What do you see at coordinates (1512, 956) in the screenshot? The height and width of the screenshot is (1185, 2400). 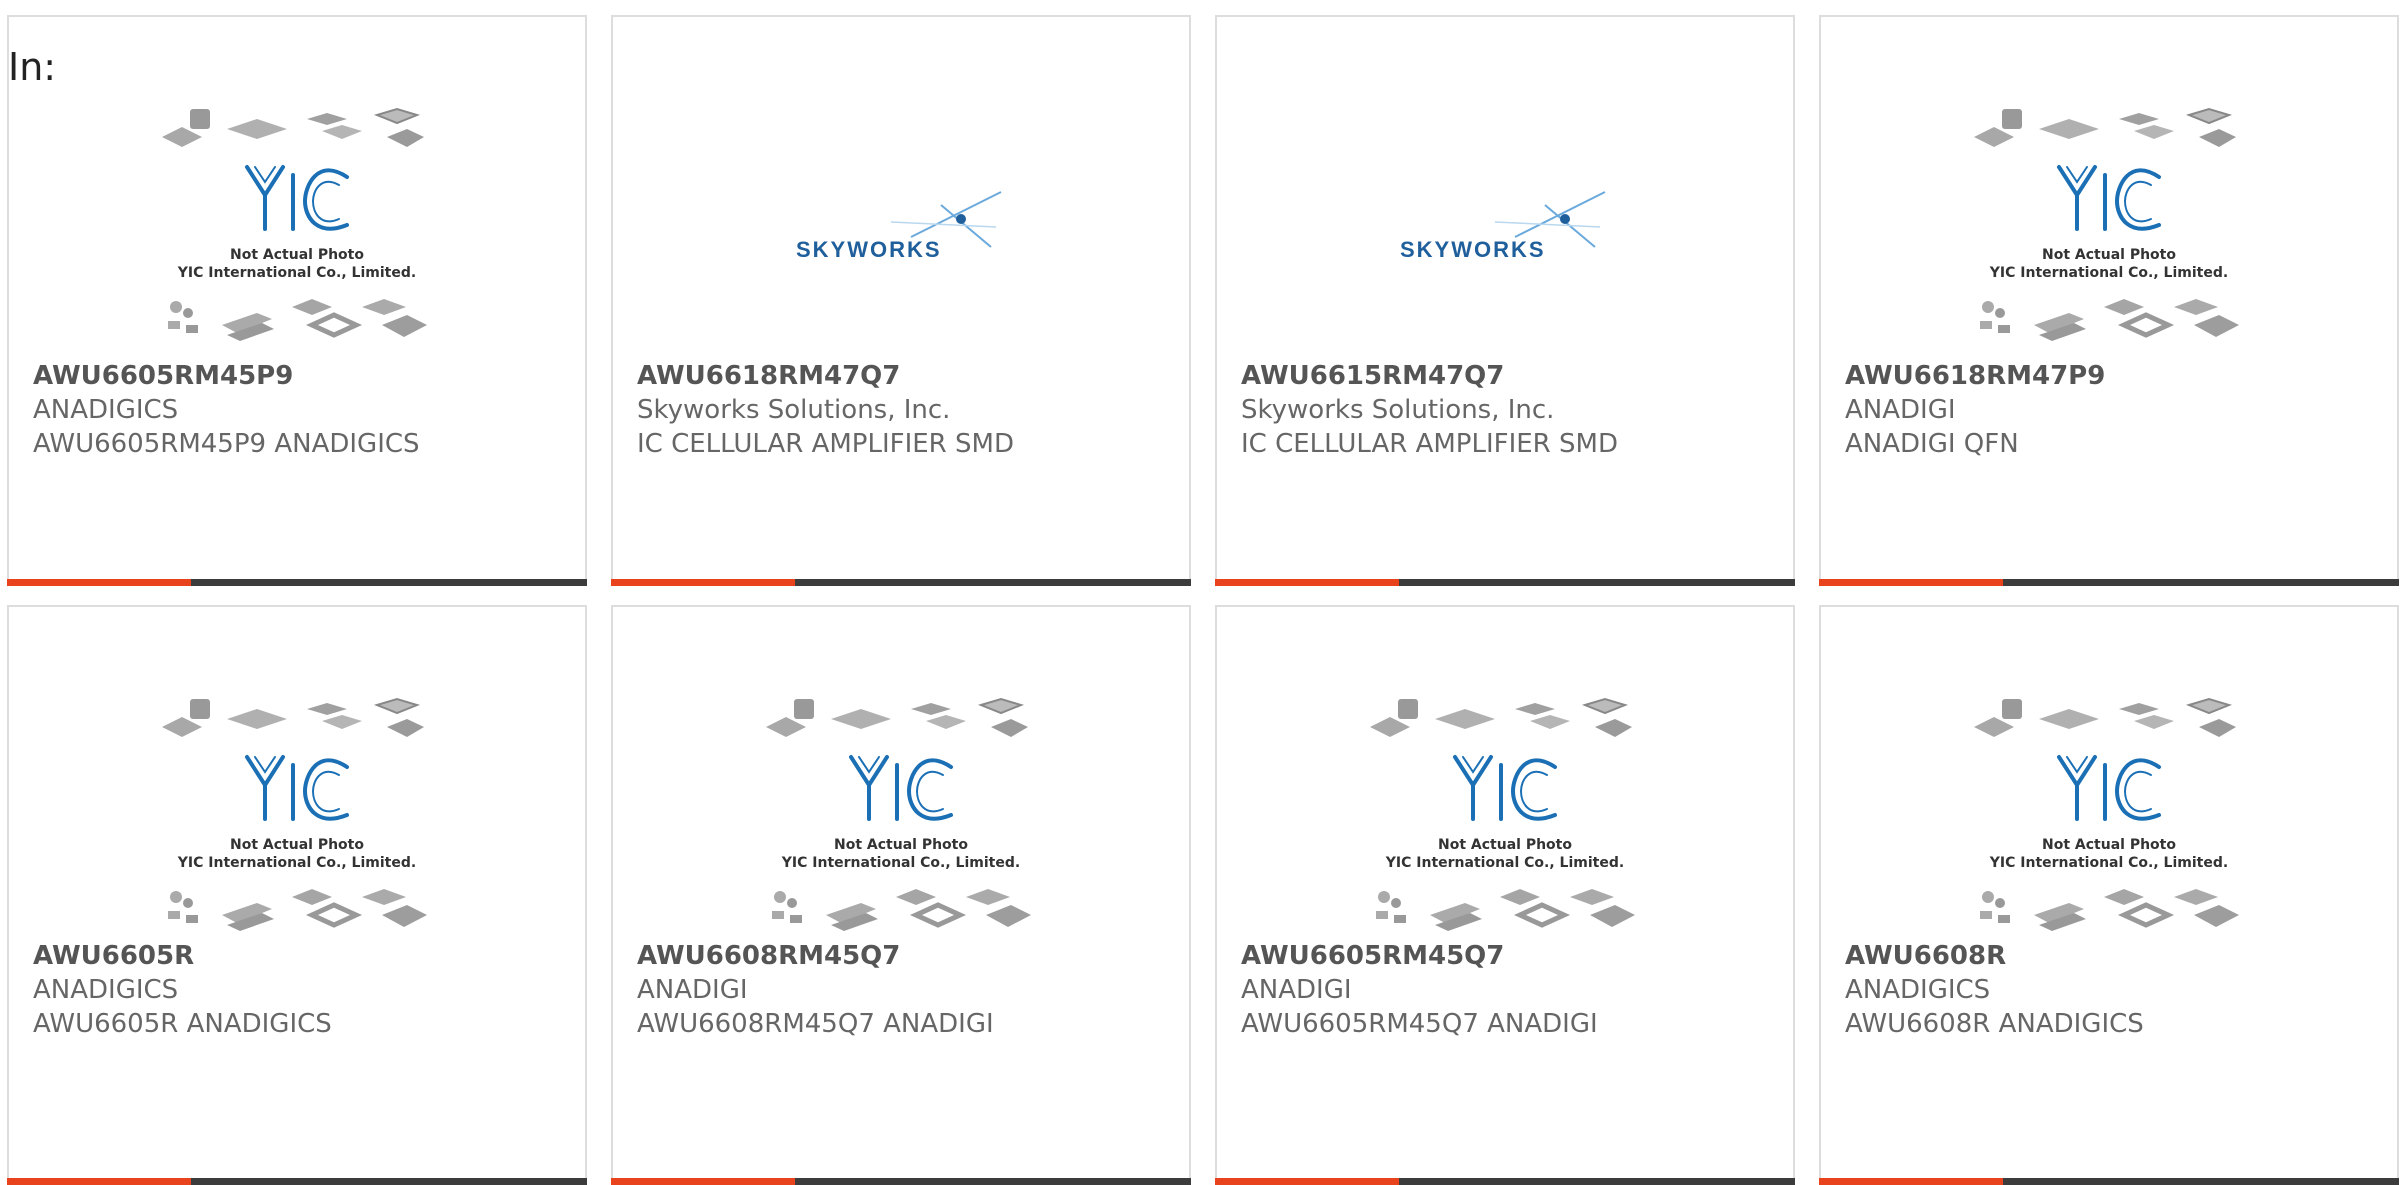 I see `part-number-link: AWU6605RM45Q7` at bounding box center [1512, 956].